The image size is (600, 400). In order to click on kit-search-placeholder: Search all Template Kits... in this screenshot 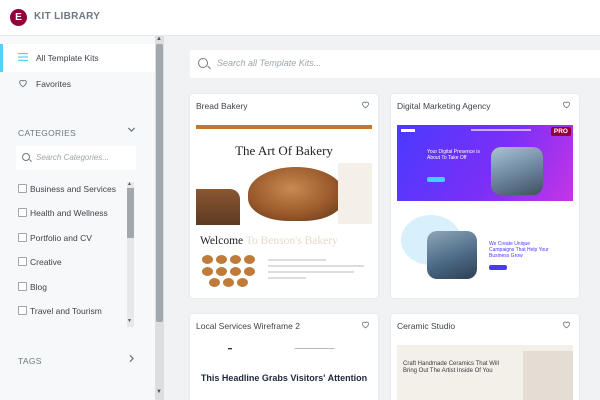, I will do `click(269, 63)`.